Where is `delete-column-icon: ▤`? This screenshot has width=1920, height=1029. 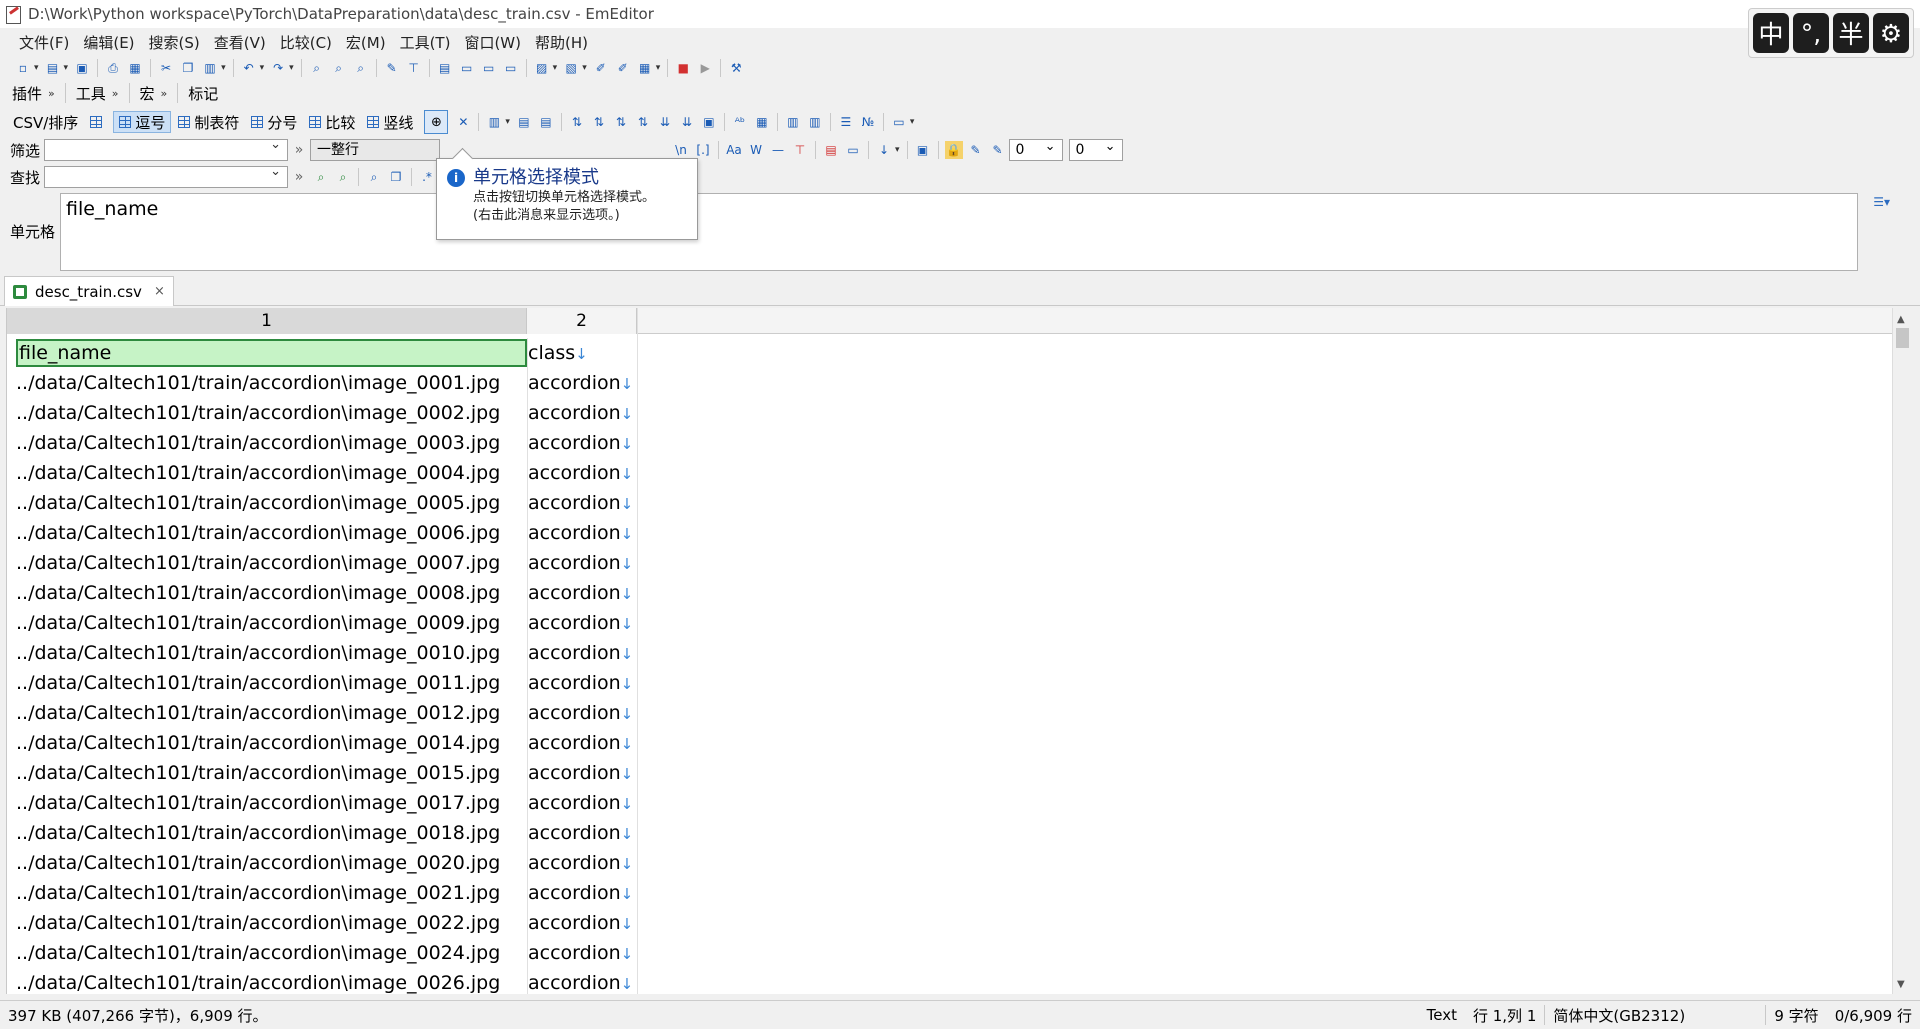
delete-column-icon: ▤ is located at coordinates (546, 122).